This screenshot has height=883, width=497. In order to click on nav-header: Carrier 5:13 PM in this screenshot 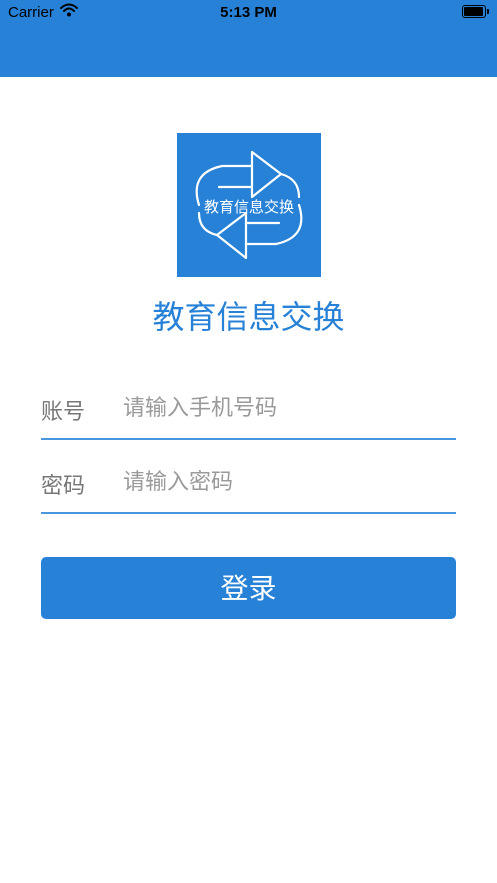, I will do `click(248, 38)`.